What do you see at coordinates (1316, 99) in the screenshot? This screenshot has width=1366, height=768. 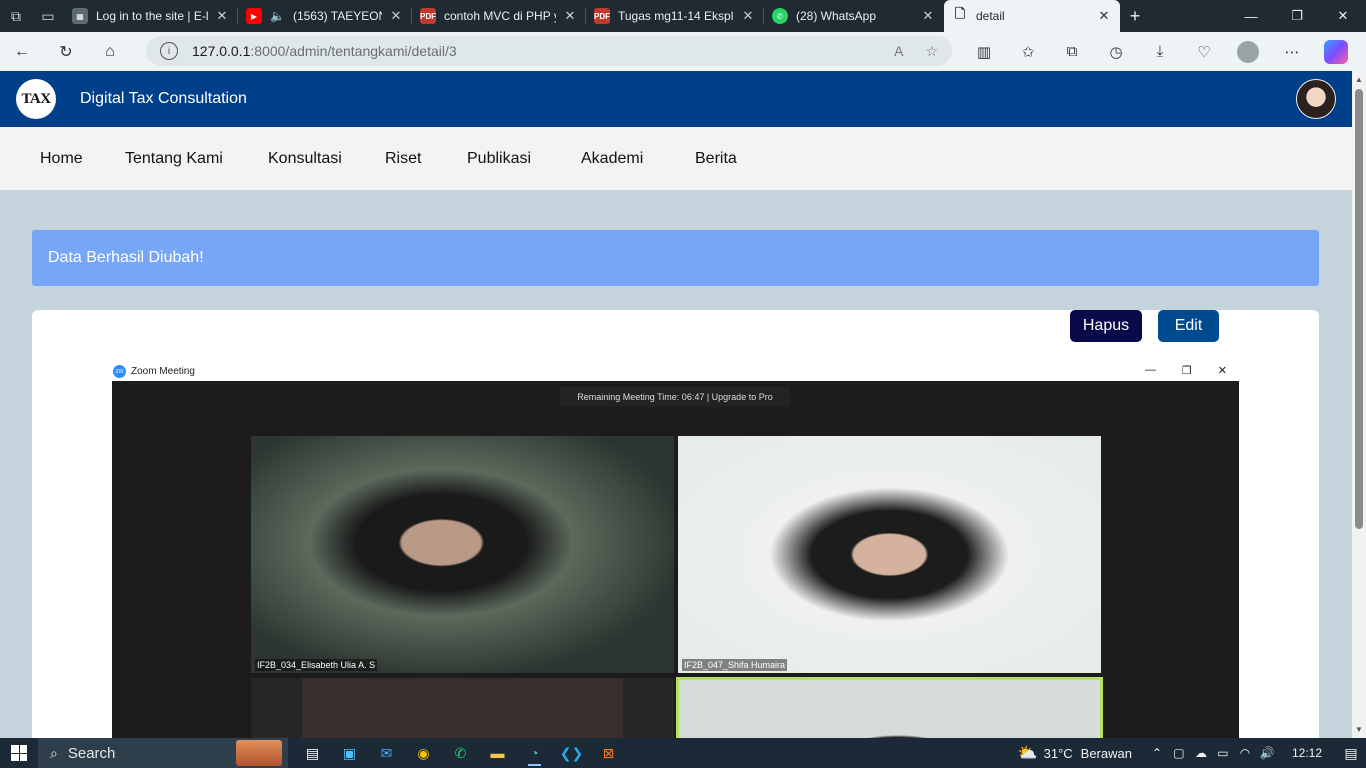 I see `user-avatar` at bounding box center [1316, 99].